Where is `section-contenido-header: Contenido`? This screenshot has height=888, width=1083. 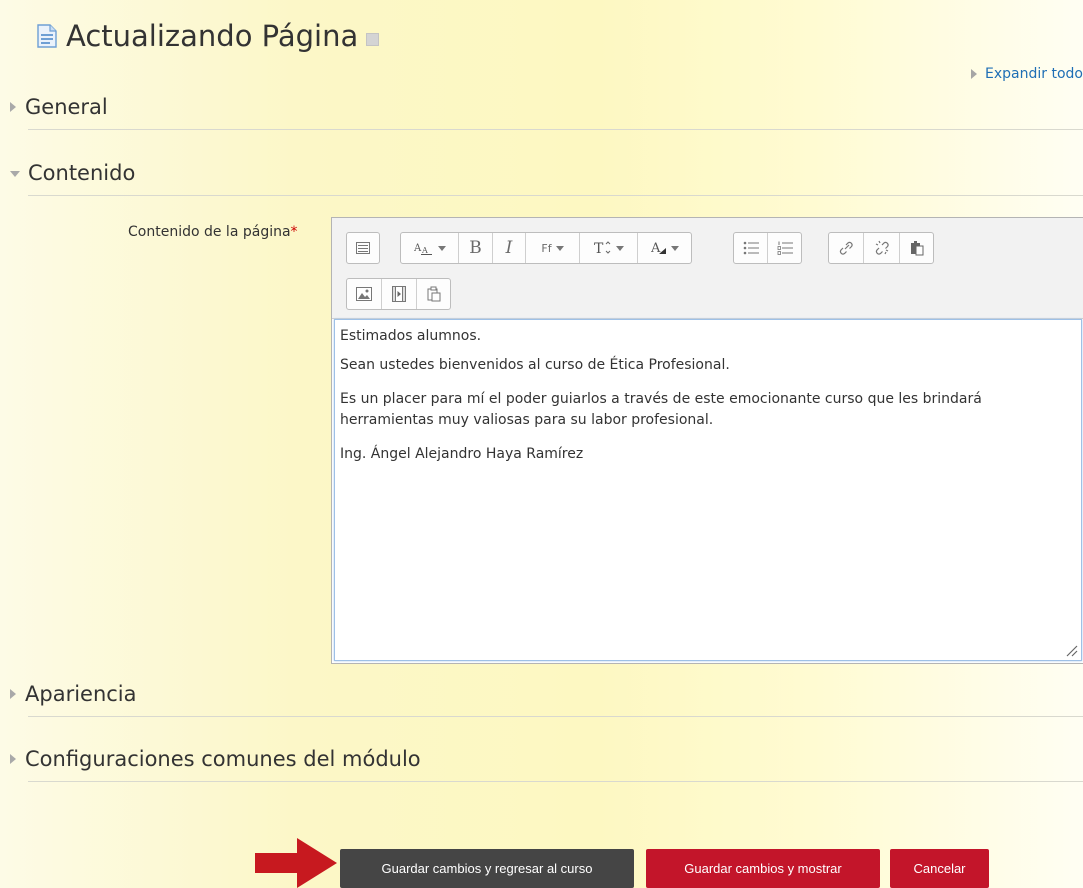
section-contenido-header: Contenido is located at coordinates (546, 173).